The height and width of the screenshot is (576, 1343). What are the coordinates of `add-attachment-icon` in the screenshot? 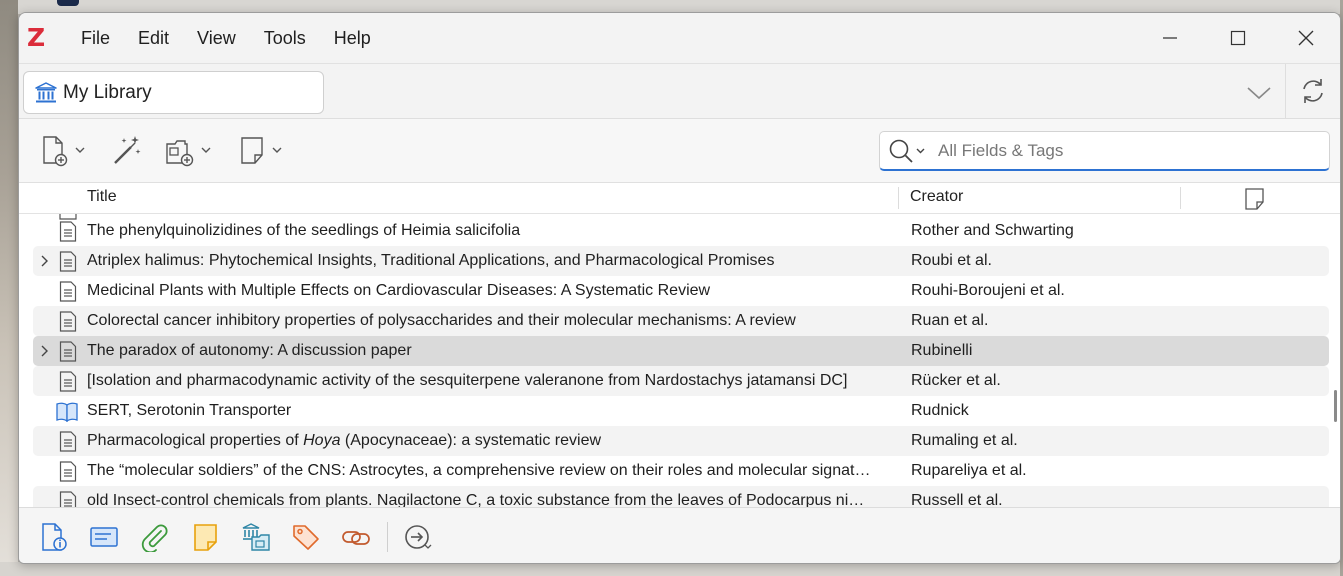 It's located at (188, 153).